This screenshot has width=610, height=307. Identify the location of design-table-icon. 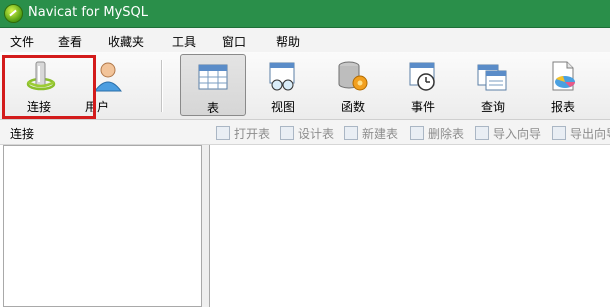
(287, 133).